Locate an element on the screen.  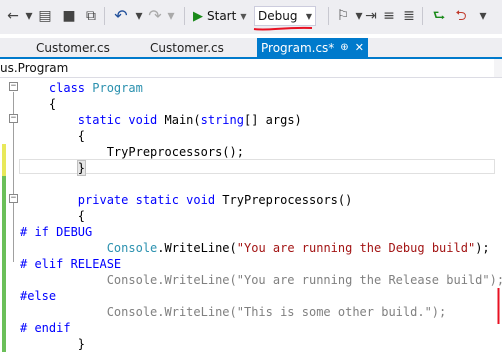
start-label: Start is located at coordinates (222, 16).